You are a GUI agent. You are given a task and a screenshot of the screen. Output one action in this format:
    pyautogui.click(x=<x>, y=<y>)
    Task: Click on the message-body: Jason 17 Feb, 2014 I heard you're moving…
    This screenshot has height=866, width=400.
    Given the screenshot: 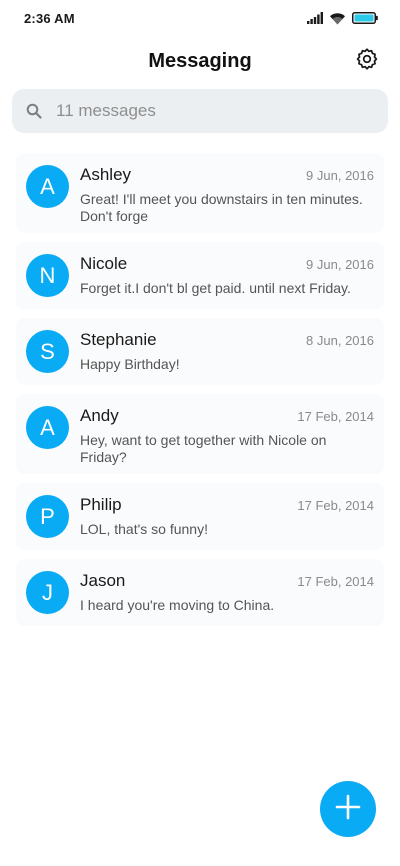 What is the action you would take?
    pyautogui.click(x=227, y=592)
    